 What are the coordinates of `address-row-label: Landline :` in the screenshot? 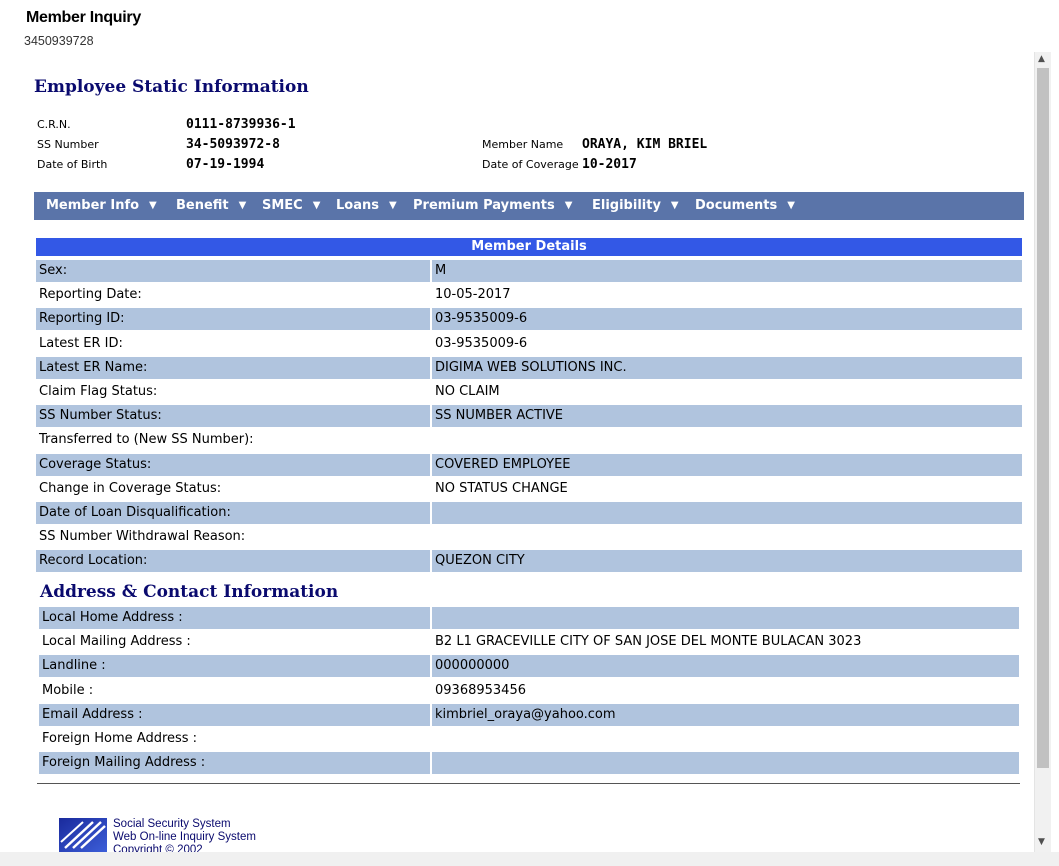 It's located at (234, 666).